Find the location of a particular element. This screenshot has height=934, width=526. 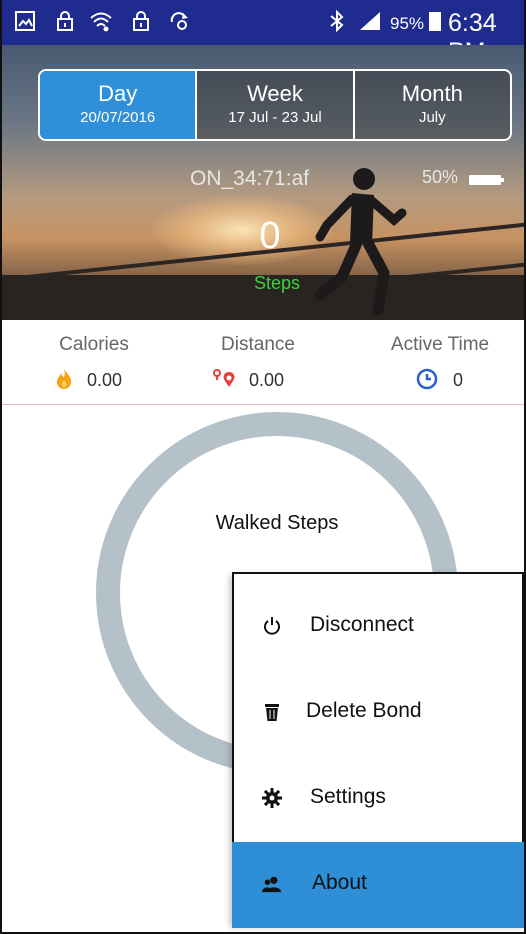

menu-delete-bond-label: Delete Bond is located at coordinates (364, 710).